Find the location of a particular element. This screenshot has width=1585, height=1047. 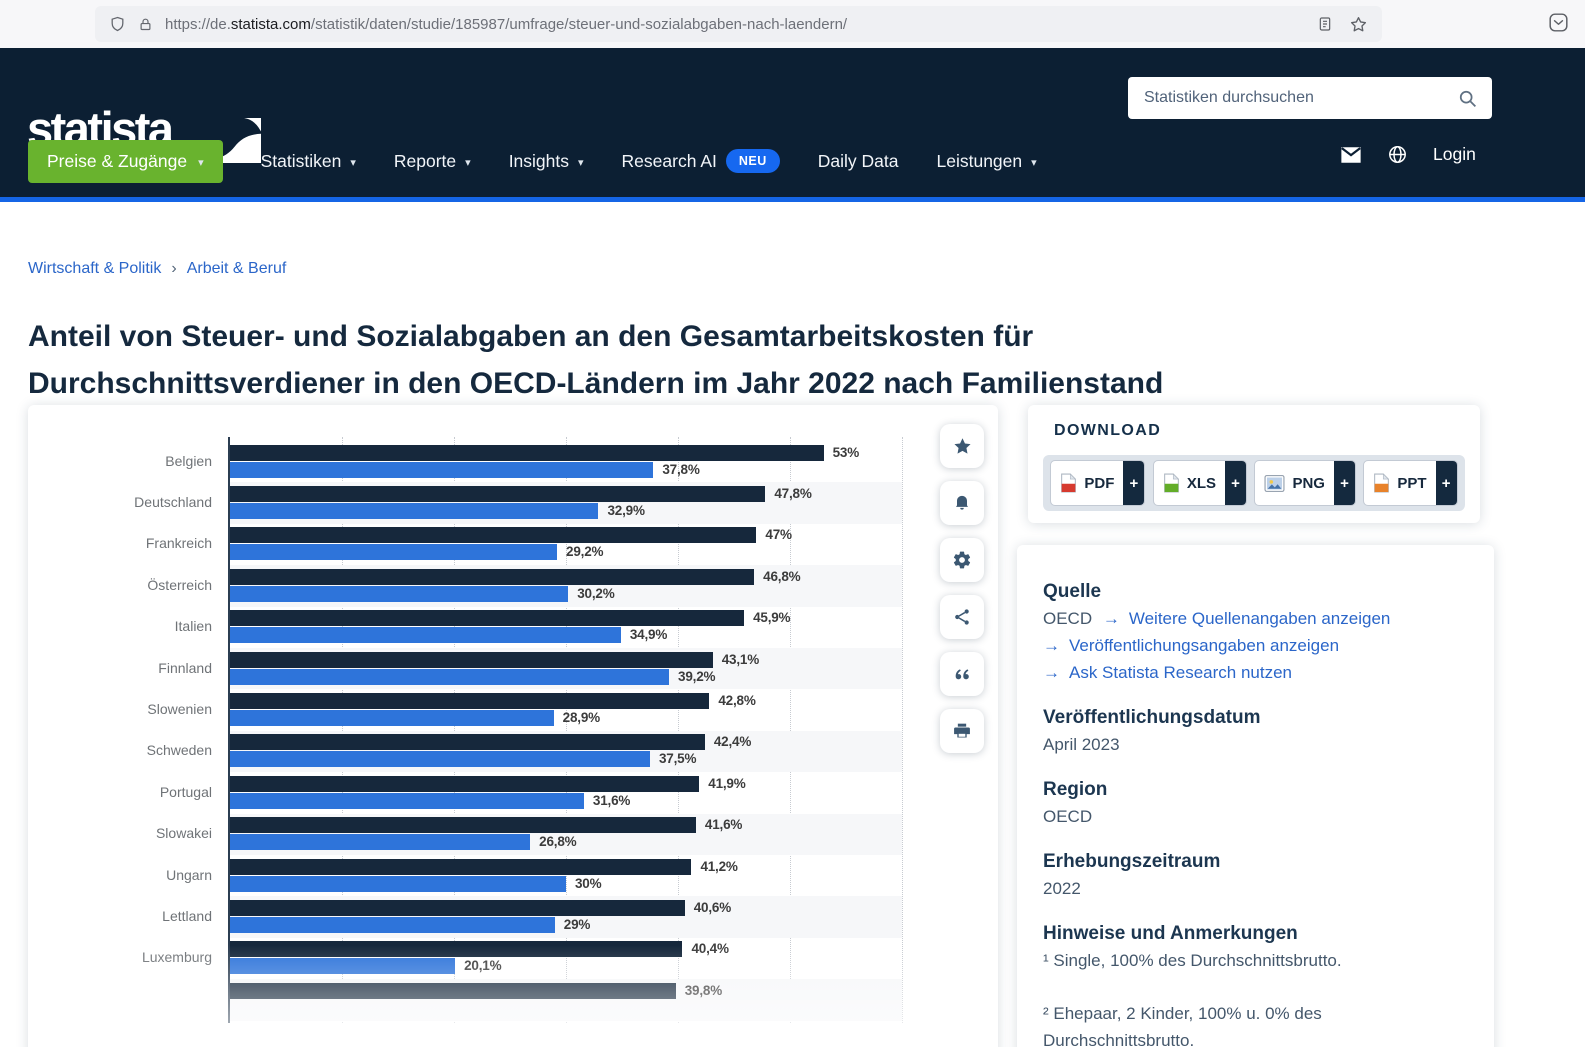

cite-quote-button is located at coordinates (962, 674).